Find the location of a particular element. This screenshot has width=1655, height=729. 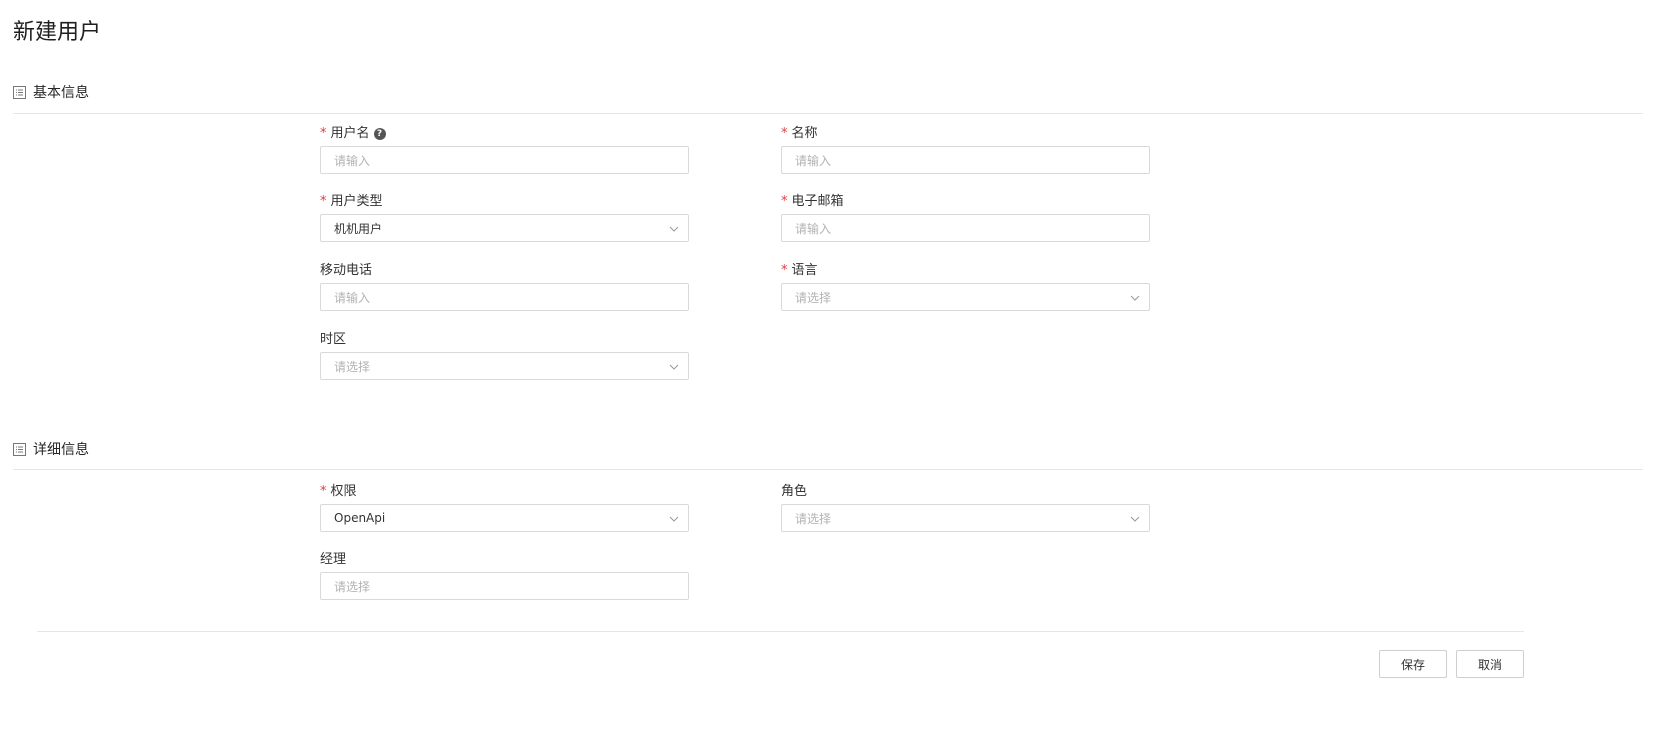

help-icon: ? is located at coordinates (379, 134).